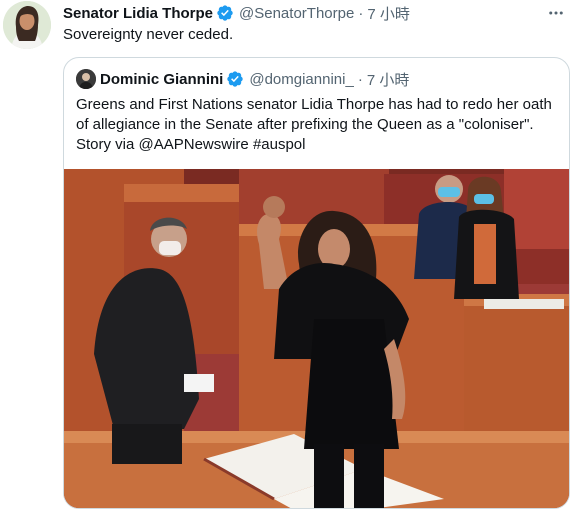  What do you see at coordinates (388, 13) in the screenshot?
I see `tweet-timestamp: 7 小時` at bounding box center [388, 13].